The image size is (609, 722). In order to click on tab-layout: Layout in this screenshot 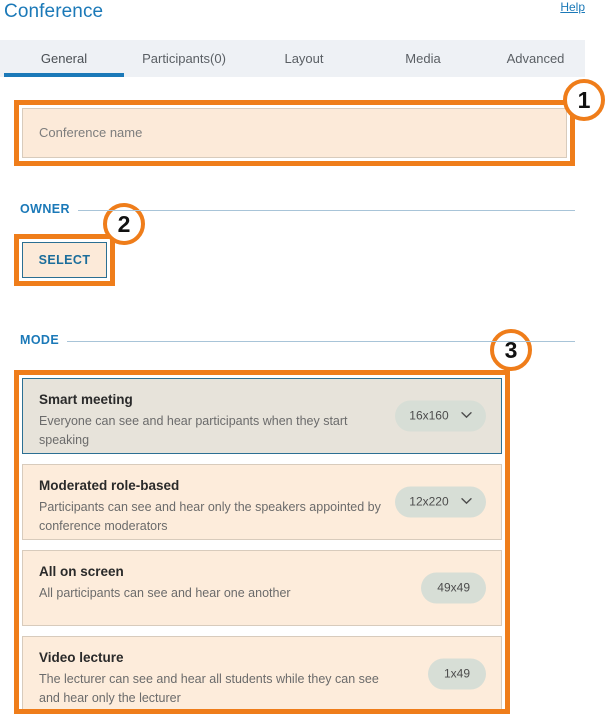, I will do `click(304, 58)`.